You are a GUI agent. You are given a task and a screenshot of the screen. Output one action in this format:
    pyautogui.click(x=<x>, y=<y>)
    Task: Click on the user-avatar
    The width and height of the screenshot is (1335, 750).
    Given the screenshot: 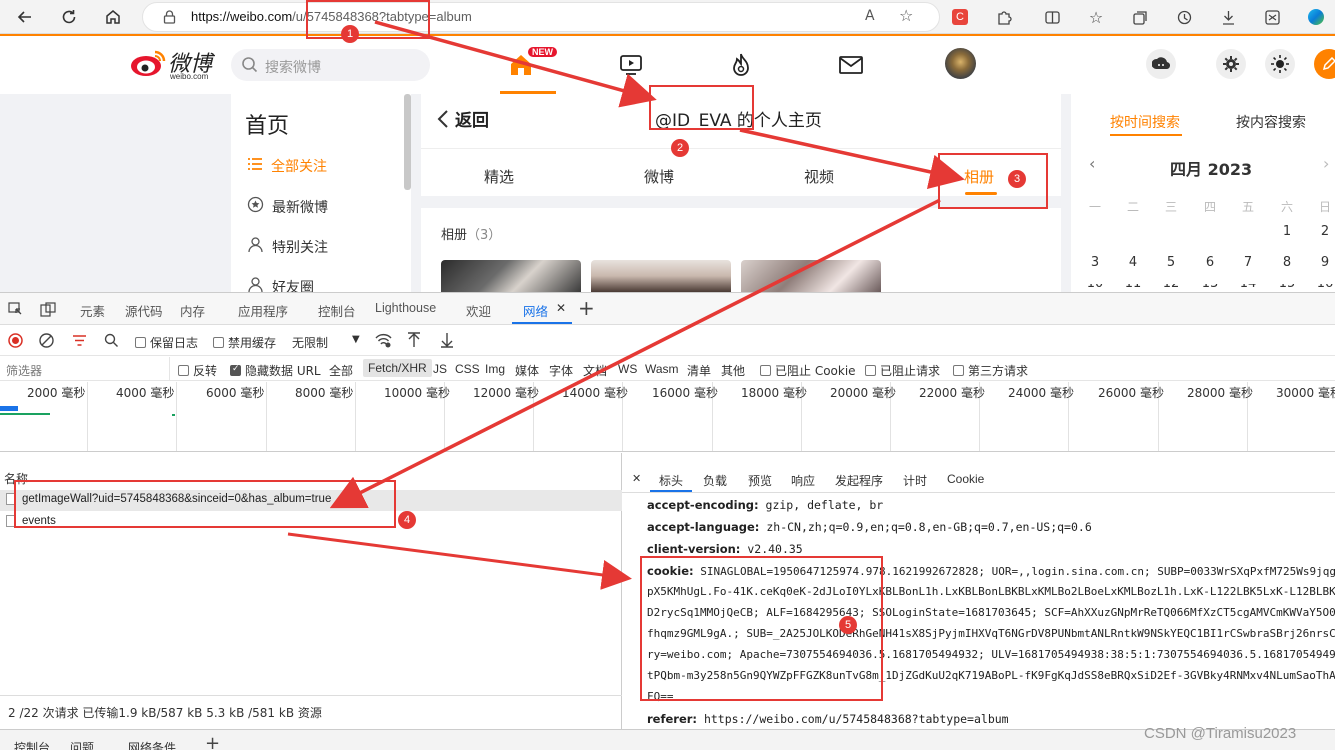 What is the action you would take?
    pyautogui.click(x=960, y=63)
    